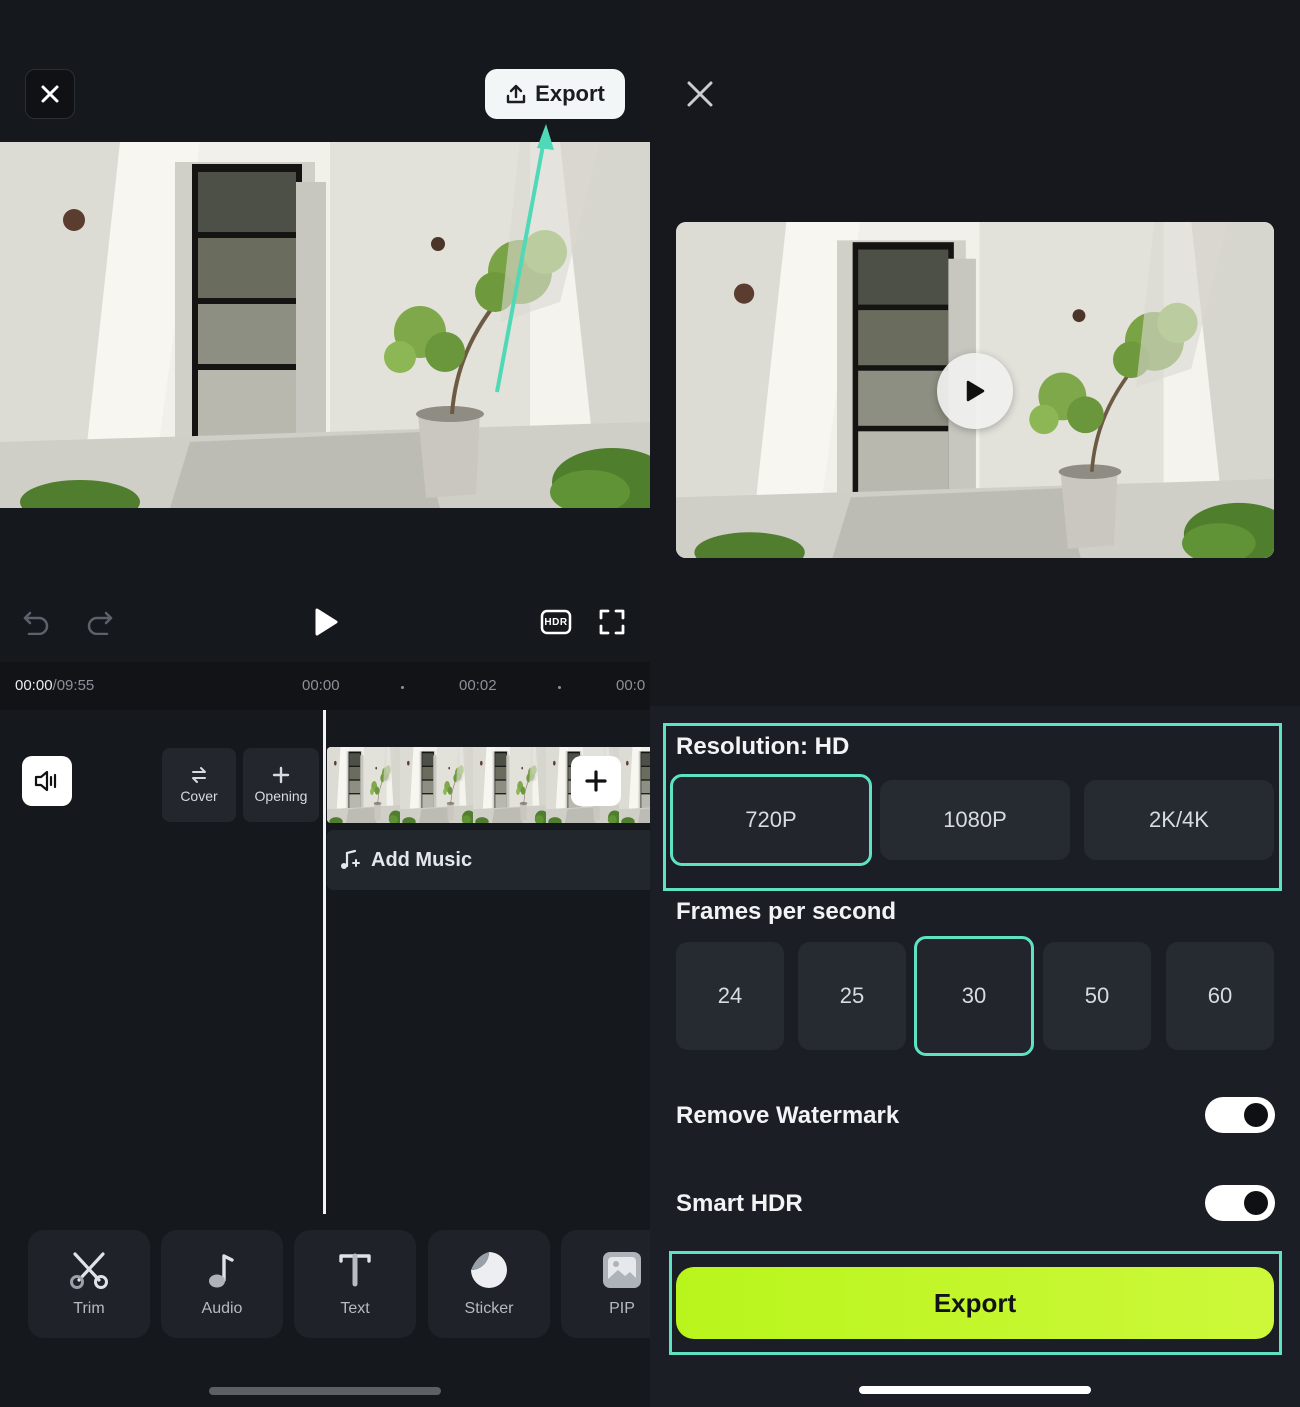 The height and width of the screenshot is (1407, 1300). I want to click on tool-audio: Audio, so click(222, 1284).